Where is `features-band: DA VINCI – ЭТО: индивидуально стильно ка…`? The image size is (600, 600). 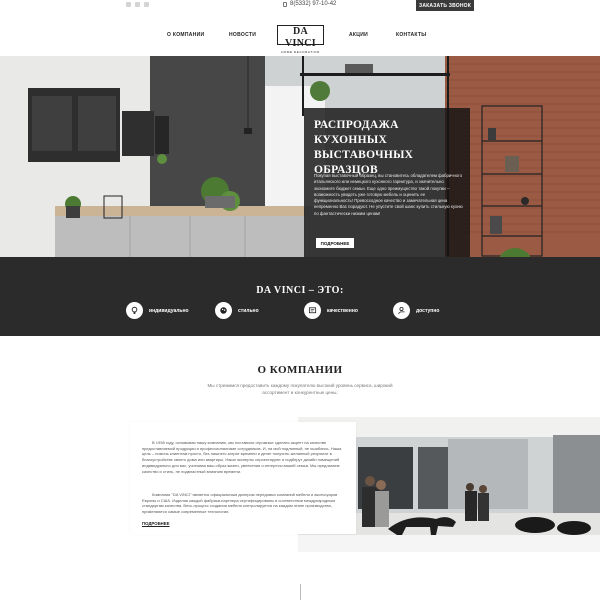
features-band: DA VINCI – ЭТО: индивидуально стильно ка… is located at coordinates (300, 296).